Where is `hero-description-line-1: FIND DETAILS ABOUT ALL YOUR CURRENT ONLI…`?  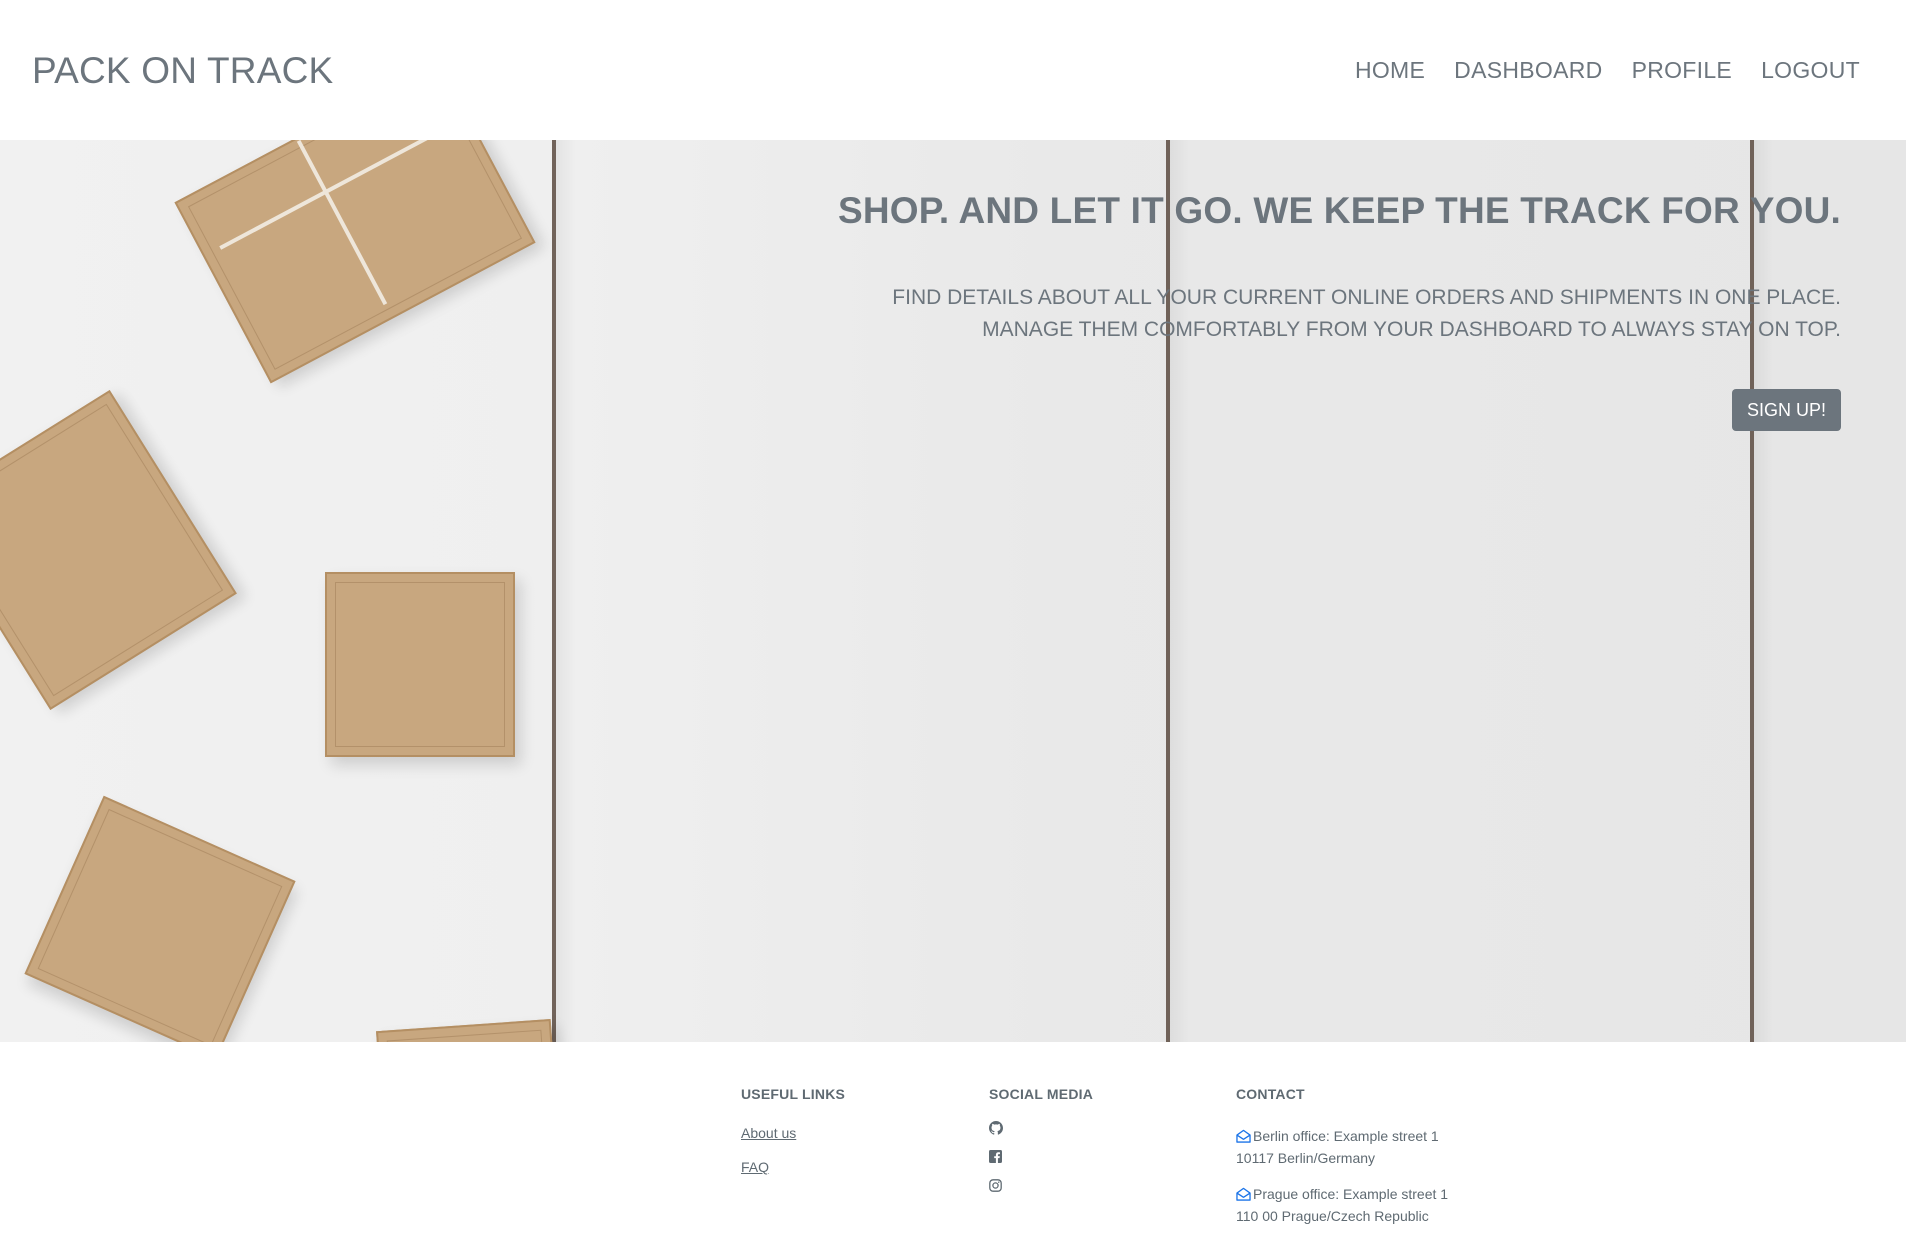
hero-description-line-1: FIND DETAILS ABOUT ALL YOUR CURRENT ONLI… is located at coordinates (1366, 297).